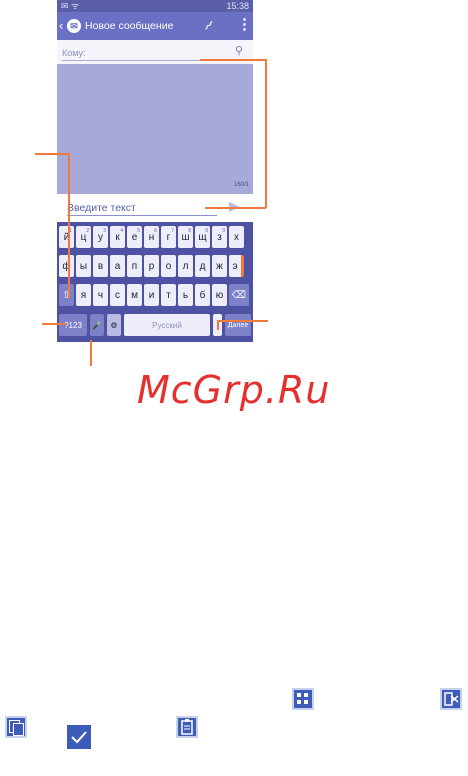 The height and width of the screenshot is (776, 468). Describe the element at coordinates (202, 237) in the screenshot. I see `key: щ9` at that location.